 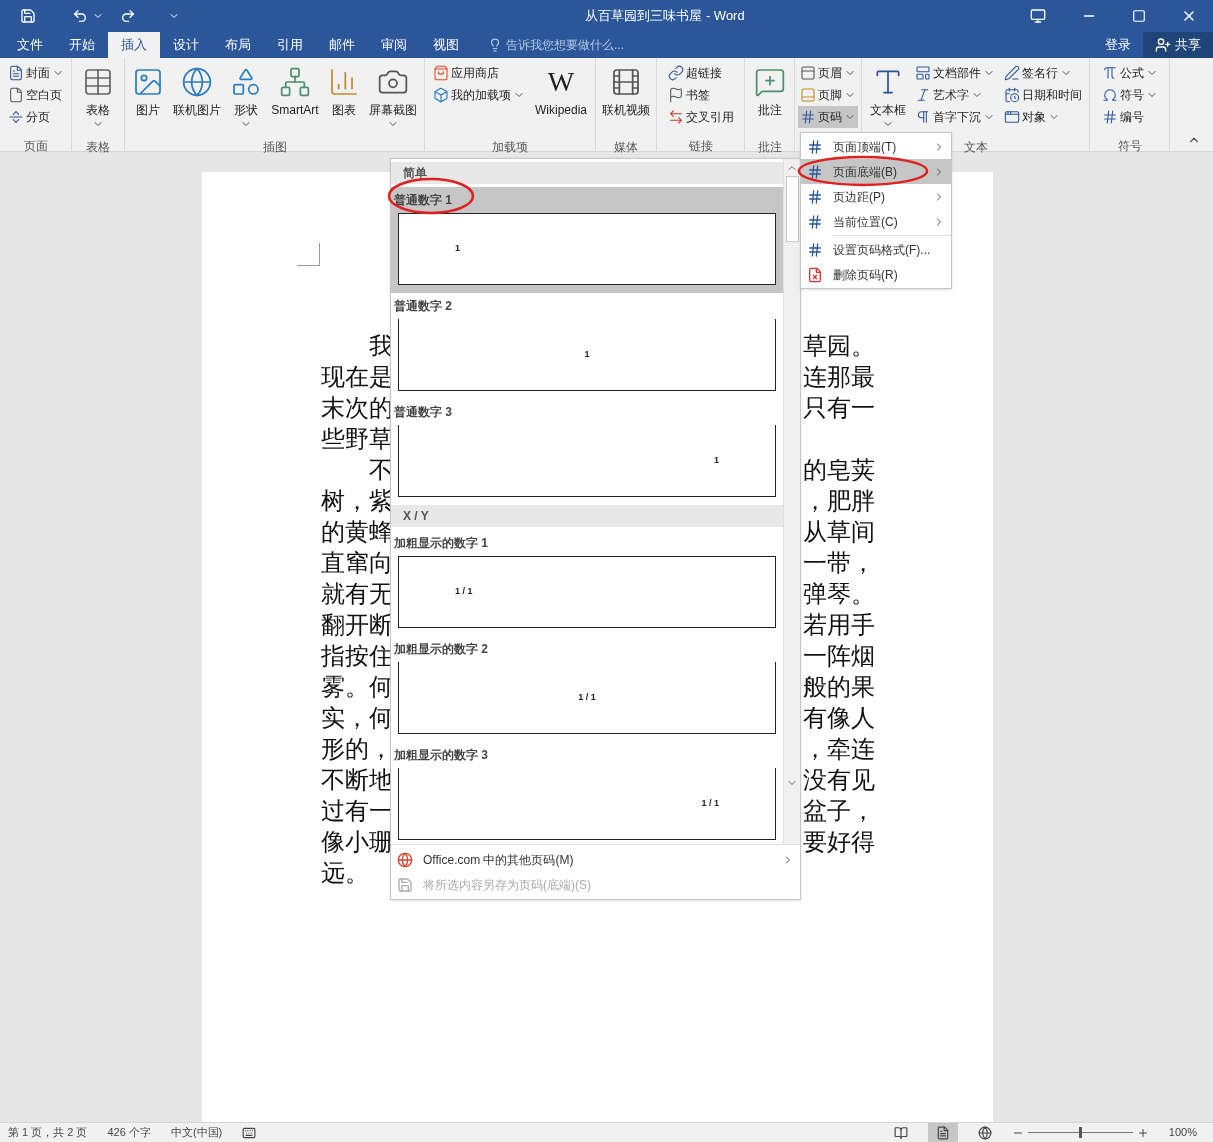 What do you see at coordinates (274, 147) in the screenshot?
I see `group-label: 插图` at bounding box center [274, 147].